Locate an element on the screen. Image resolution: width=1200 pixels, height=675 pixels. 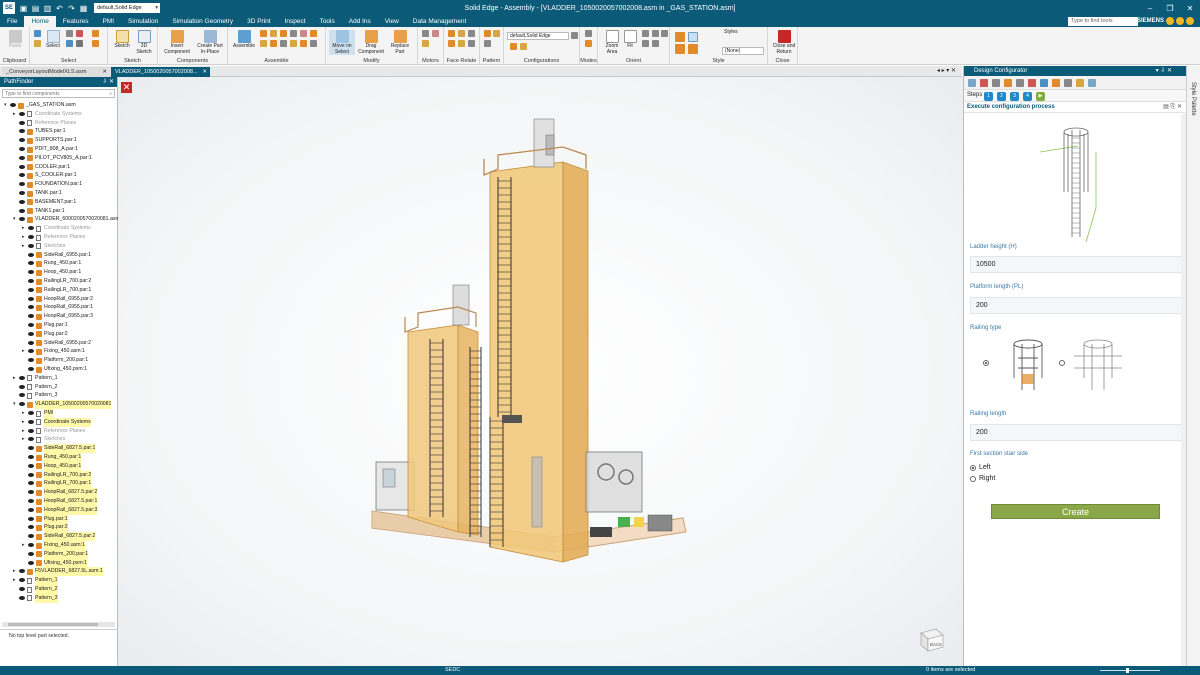
tangent-icon is located at coordinates (263, 43).